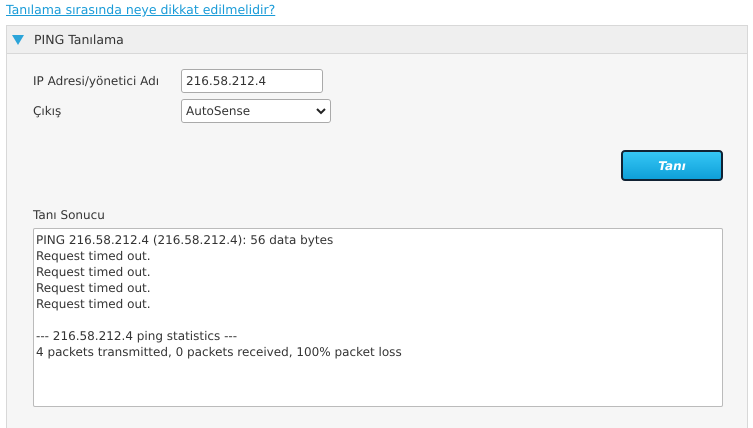  Describe the element at coordinates (69, 215) in the screenshot. I see `result-label: Tanı Sonucu` at that location.